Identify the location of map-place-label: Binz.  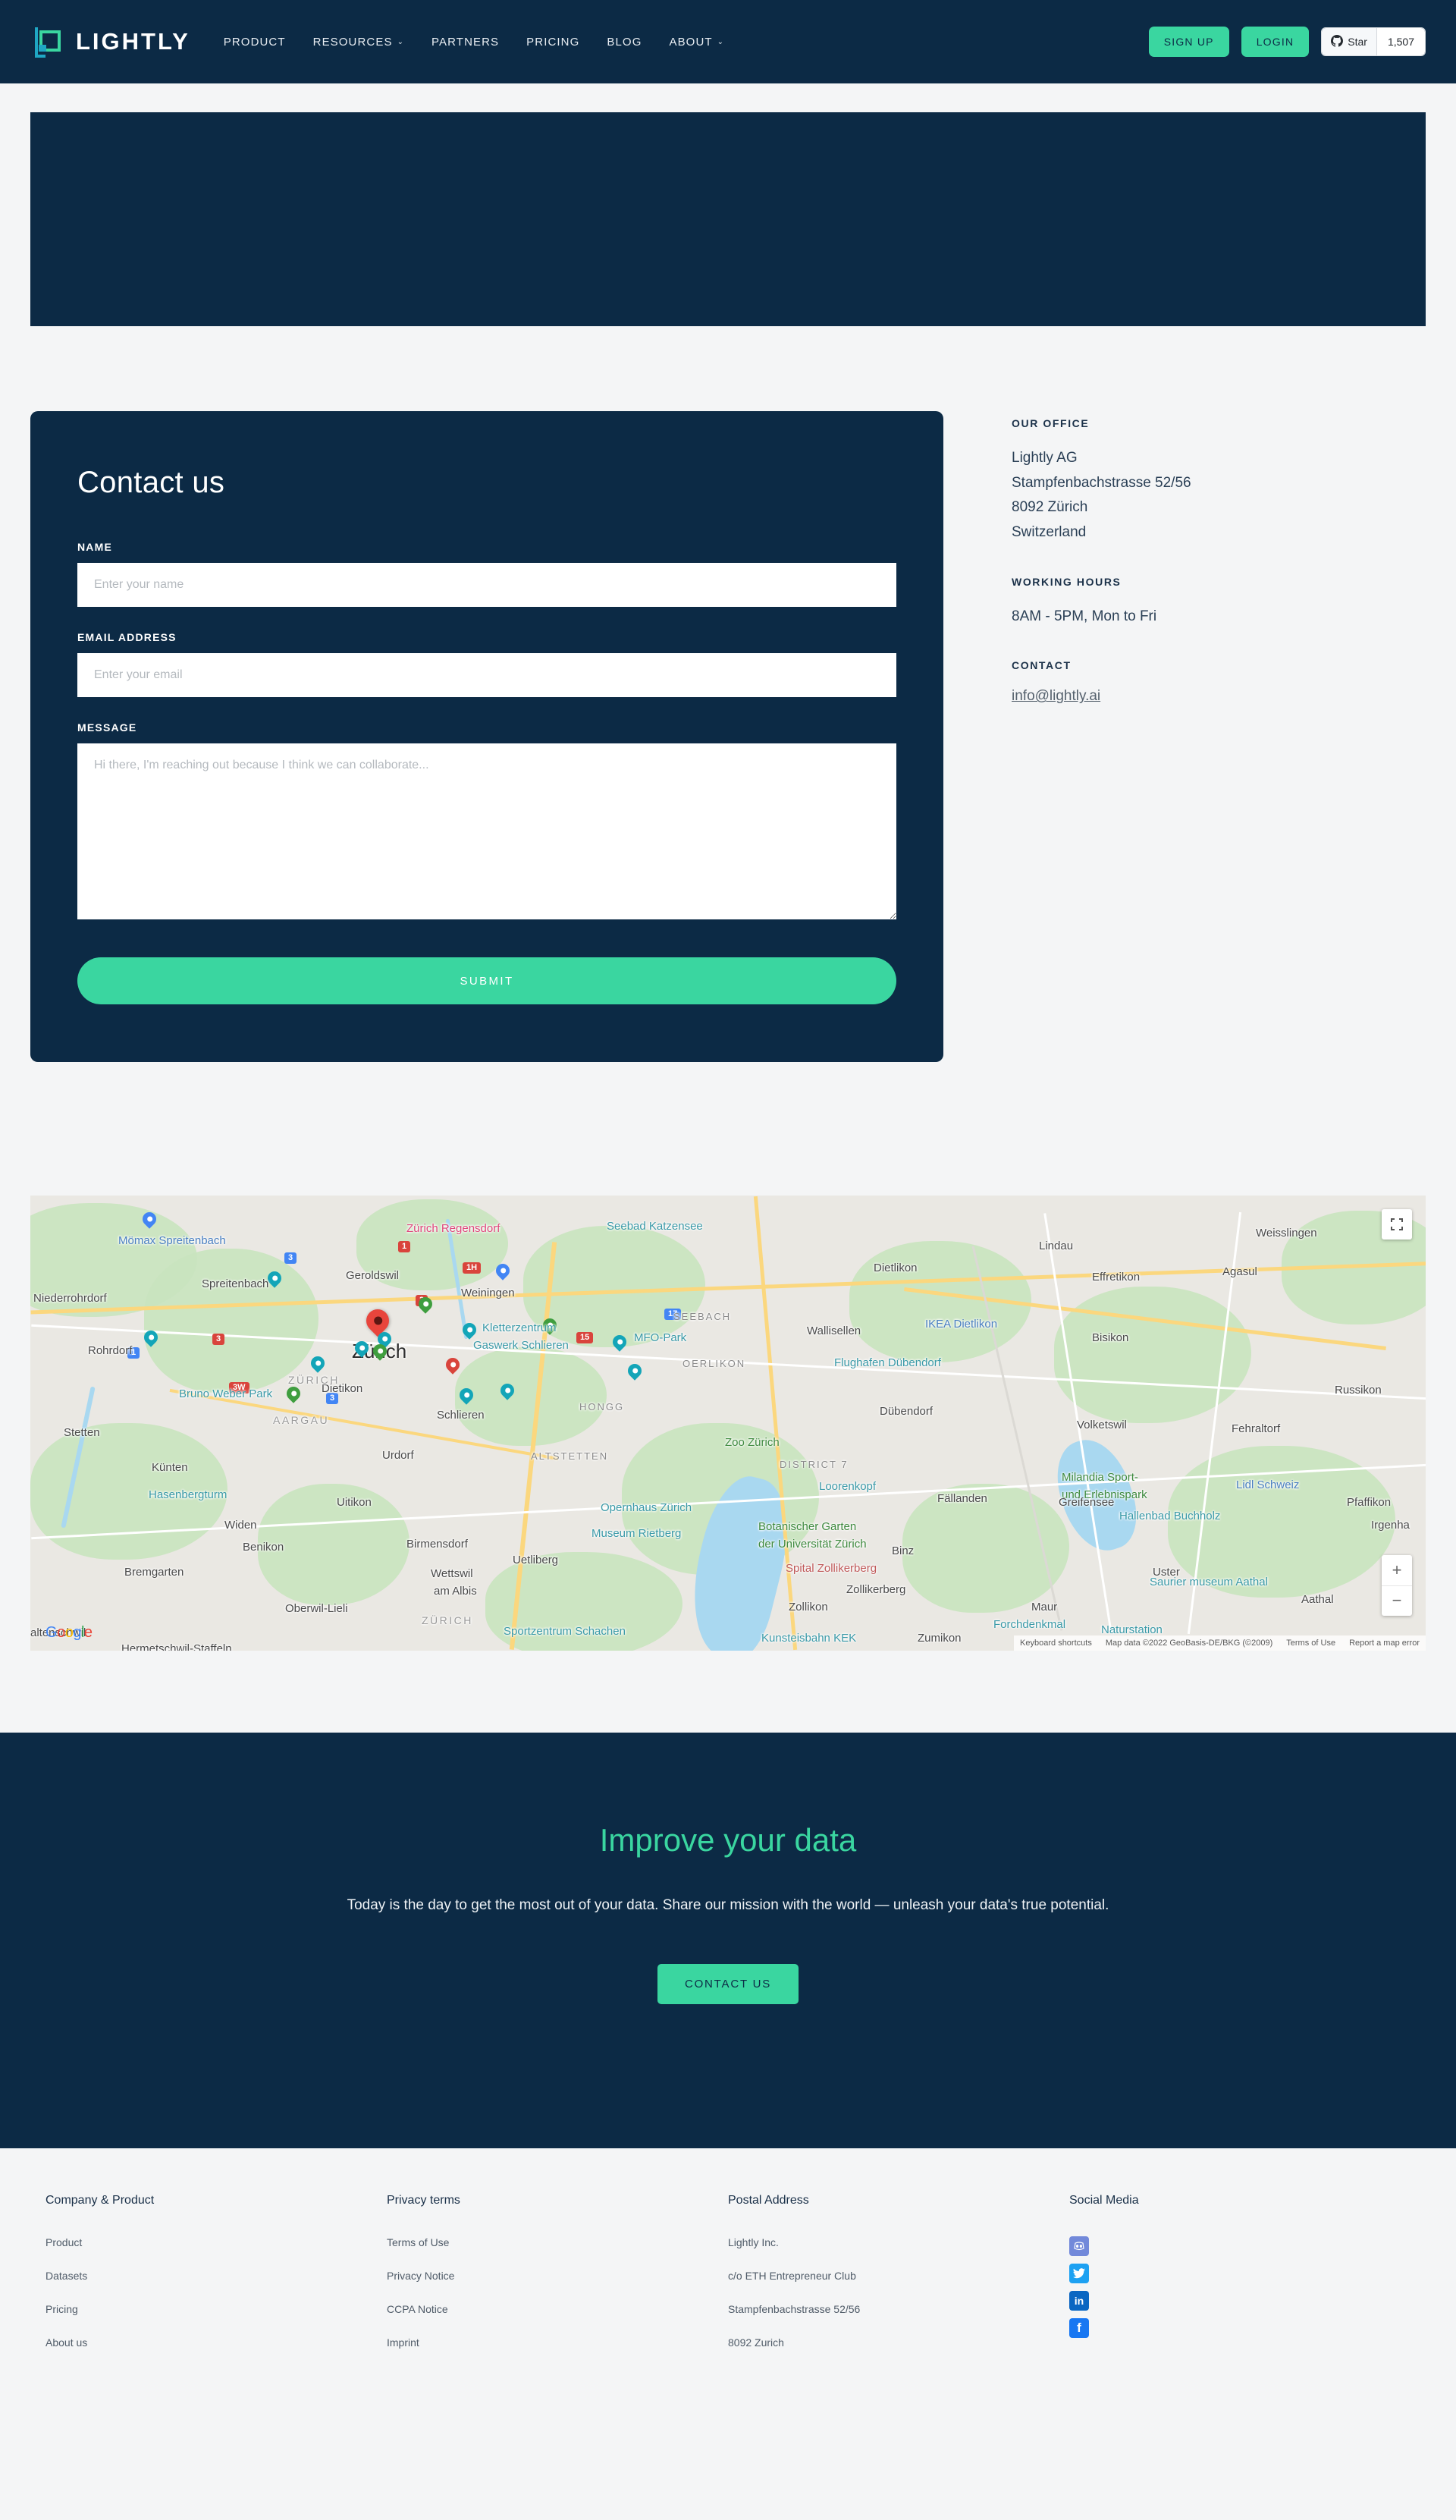
(903, 1550).